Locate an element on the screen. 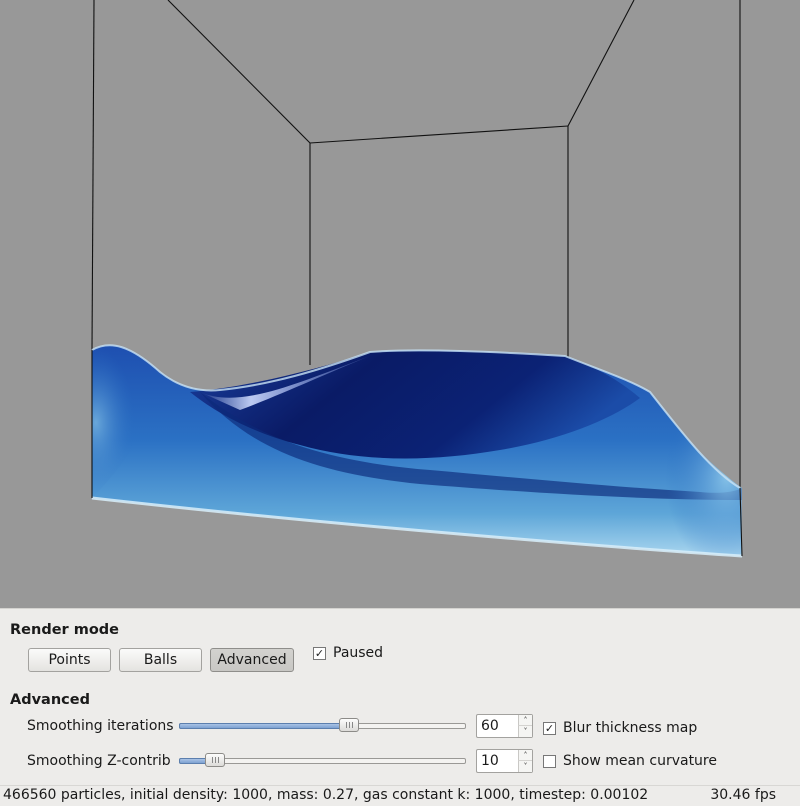 Image resolution: width=800 pixels, height=806 pixels. blur-thickness-checkbox: ✓ Blur thickness map is located at coordinates (620, 728).